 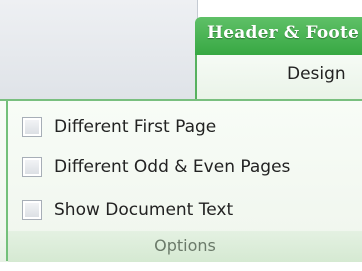 I want to click on tab-design: Design, so click(x=278, y=77).